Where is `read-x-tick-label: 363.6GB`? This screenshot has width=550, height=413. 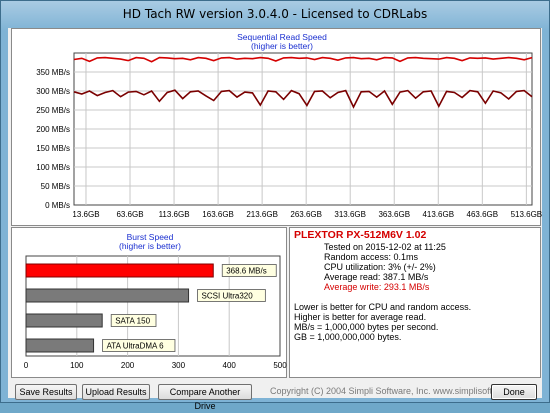 read-x-tick-label: 363.6GB is located at coordinates (394, 214).